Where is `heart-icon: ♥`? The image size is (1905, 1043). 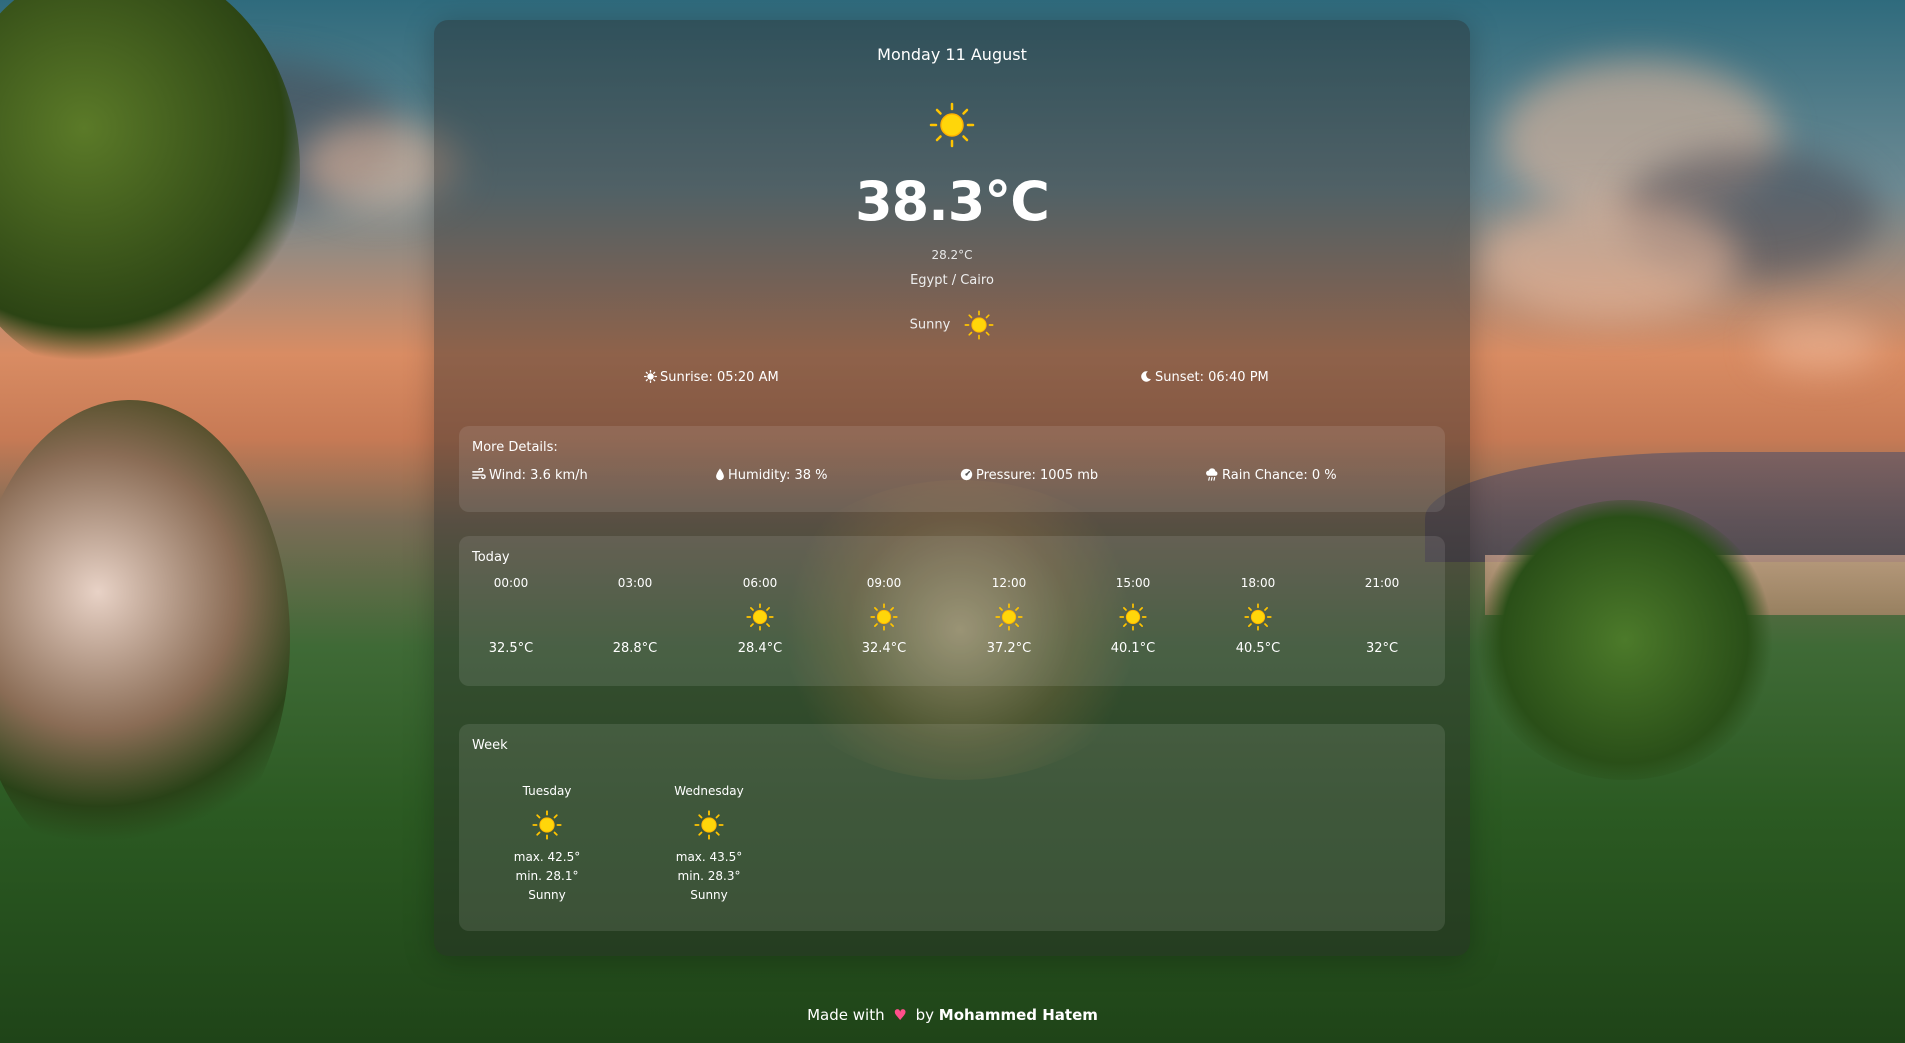
heart-icon: ♥ is located at coordinates (900, 1015).